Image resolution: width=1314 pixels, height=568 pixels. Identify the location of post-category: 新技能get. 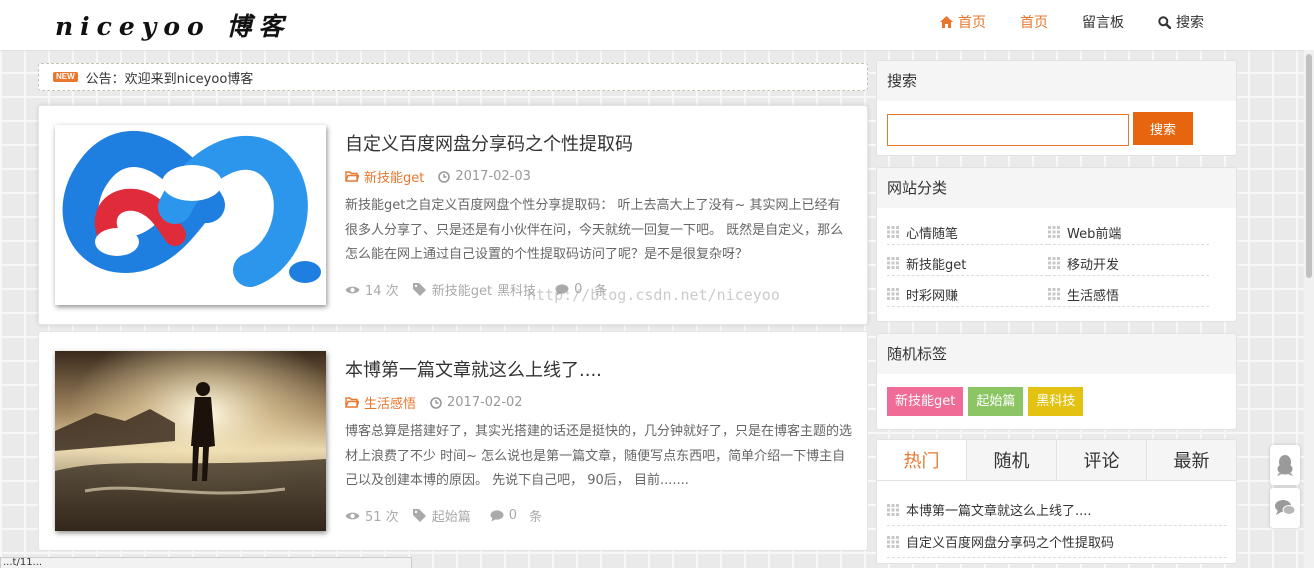
(384, 176).